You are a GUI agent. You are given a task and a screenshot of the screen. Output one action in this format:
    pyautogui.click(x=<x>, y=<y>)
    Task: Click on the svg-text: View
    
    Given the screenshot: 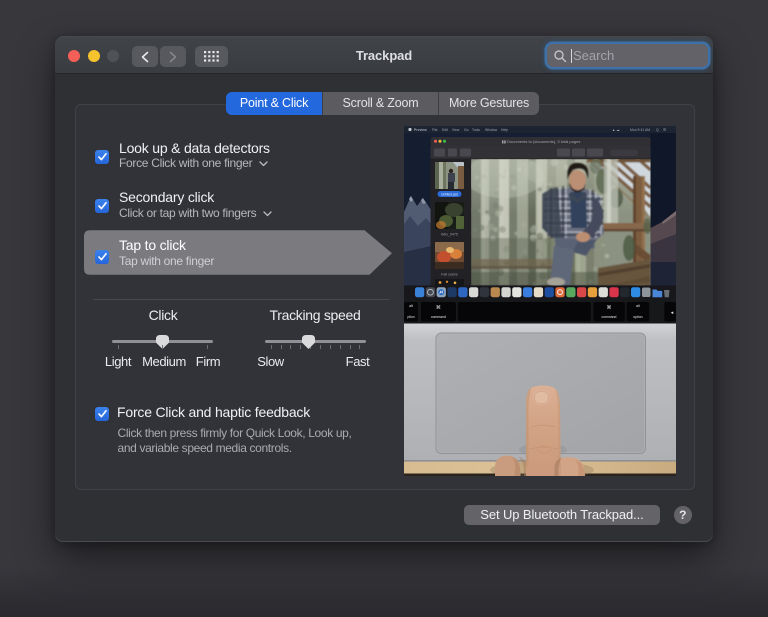 What is the action you would take?
    pyautogui.click(x=456, y=130)
    